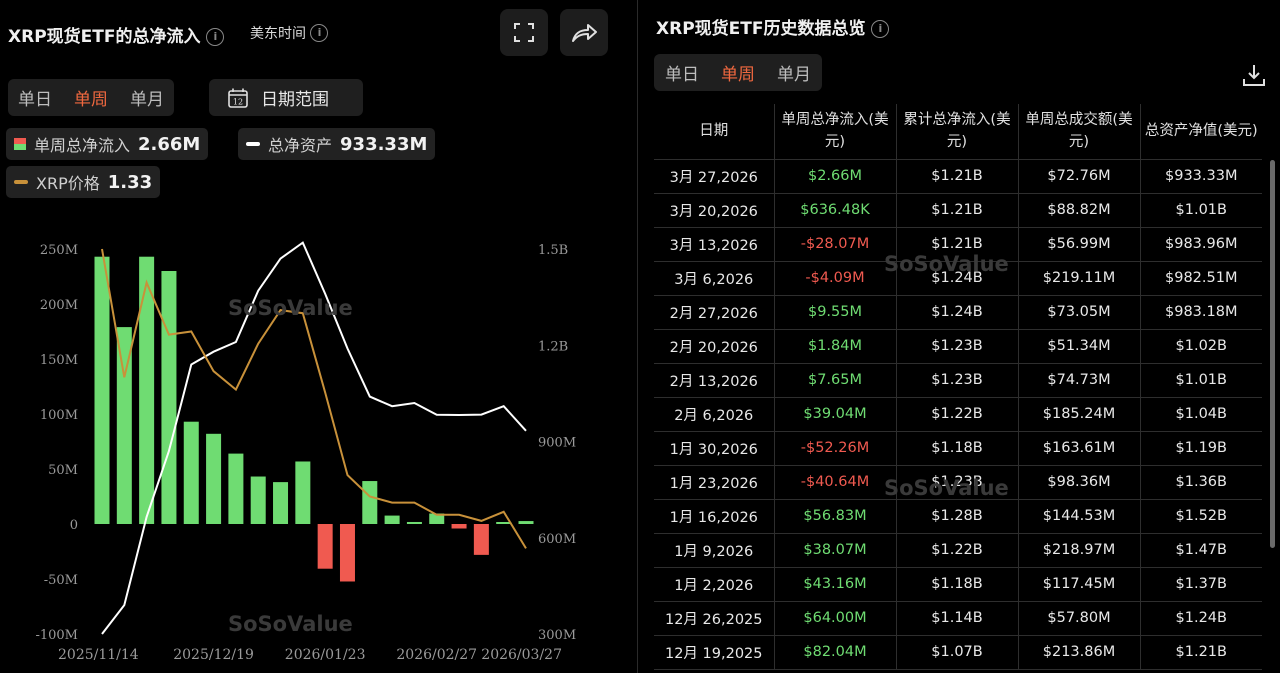 The image size is (1280, 673). What do you see at coordinates (1079, 346) in the screenshot?
I see `cell-volume: $51.34M` at bounding box center [1079, 346].